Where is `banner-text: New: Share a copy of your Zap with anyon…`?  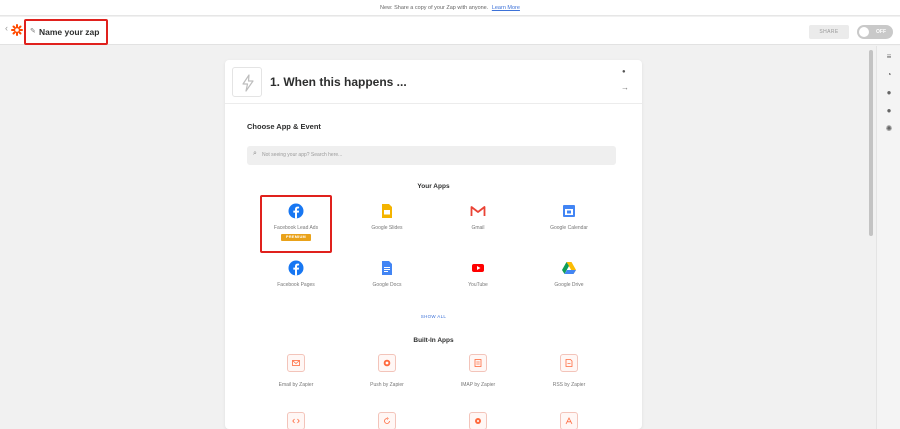
banner-text: New: Share a copy of your Zap with anyon… is located at coordinates (434, 8).